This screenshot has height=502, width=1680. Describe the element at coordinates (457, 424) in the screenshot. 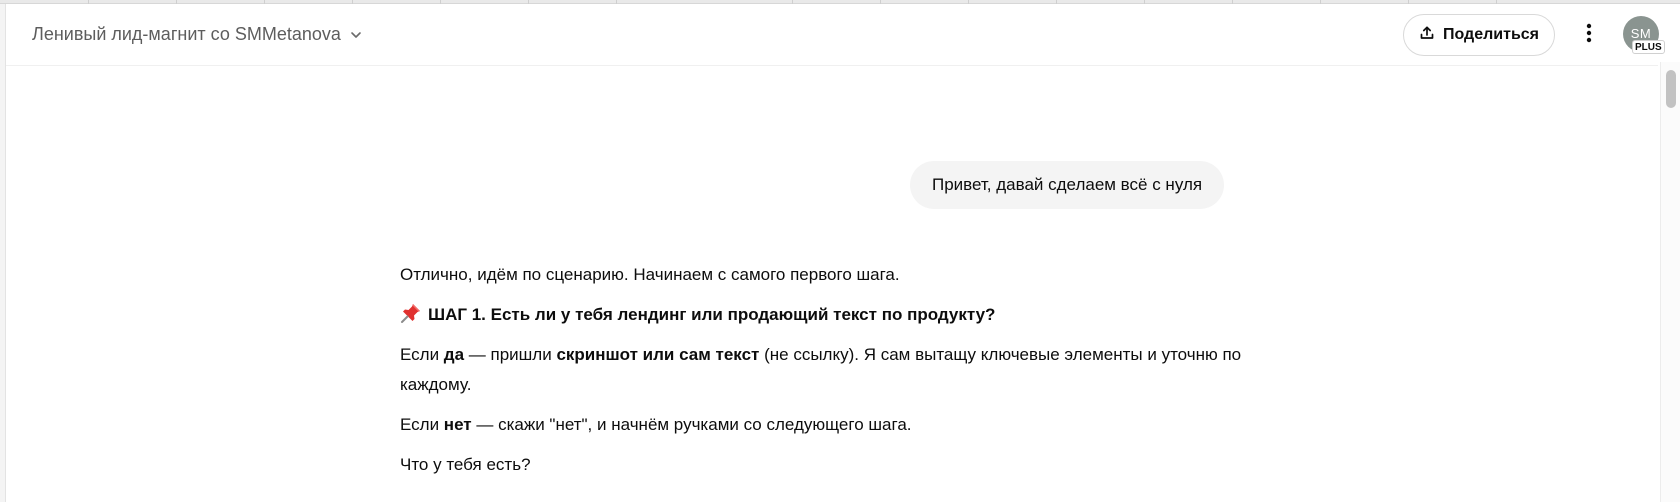

I see `bold-no: нет` at that location.